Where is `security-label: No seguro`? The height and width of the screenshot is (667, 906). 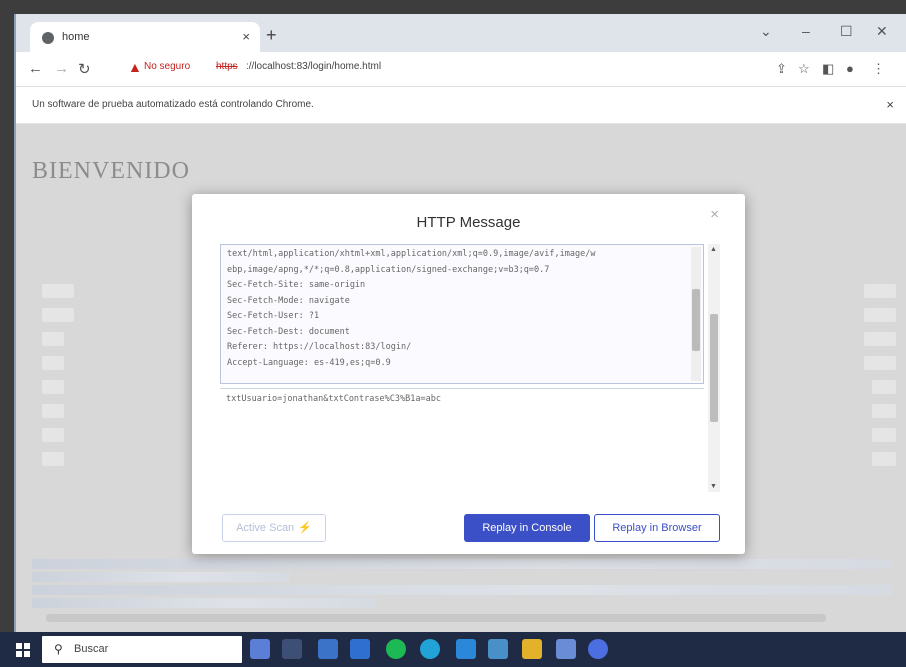
security-label: No seguro is located at coordinates (167, 66).